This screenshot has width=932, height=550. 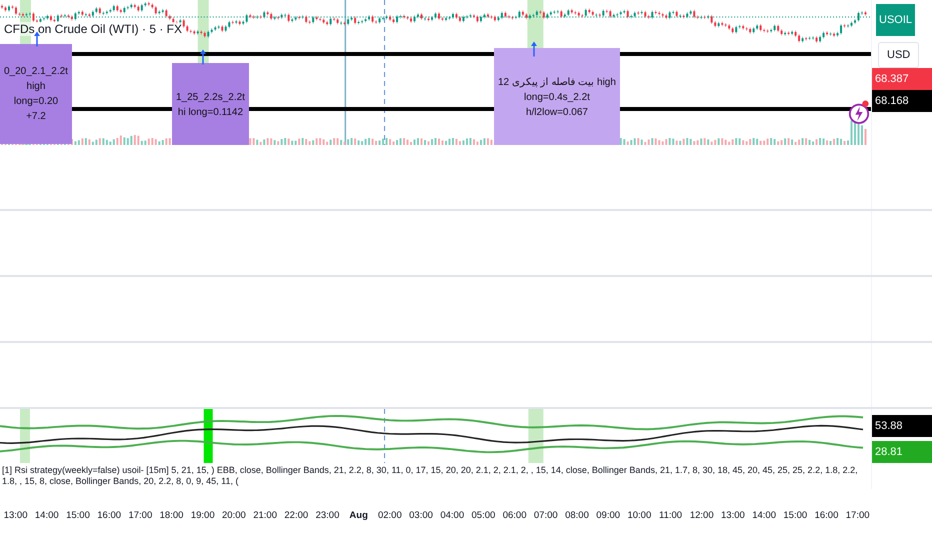 What do you see at coordinates (896, 20) in the screenshot?
I see `symbol-tag: USOIL` at bounding box center [896, 20].